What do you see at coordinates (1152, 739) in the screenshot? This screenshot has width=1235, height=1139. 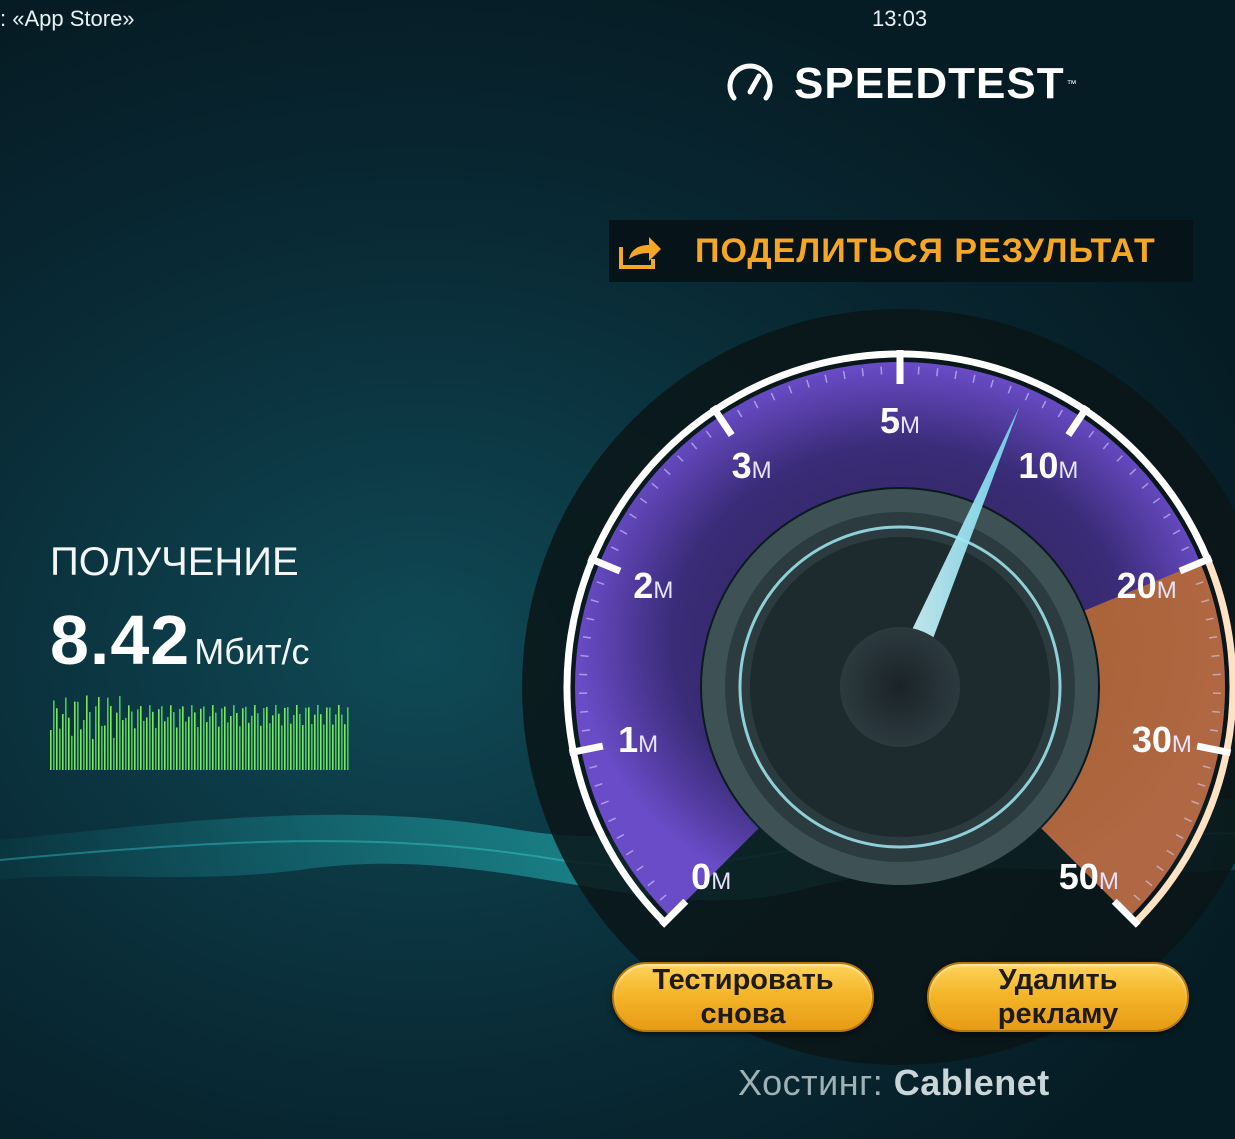 I see `gauge-tick-number: 30` at bounding box center [1152, 739].